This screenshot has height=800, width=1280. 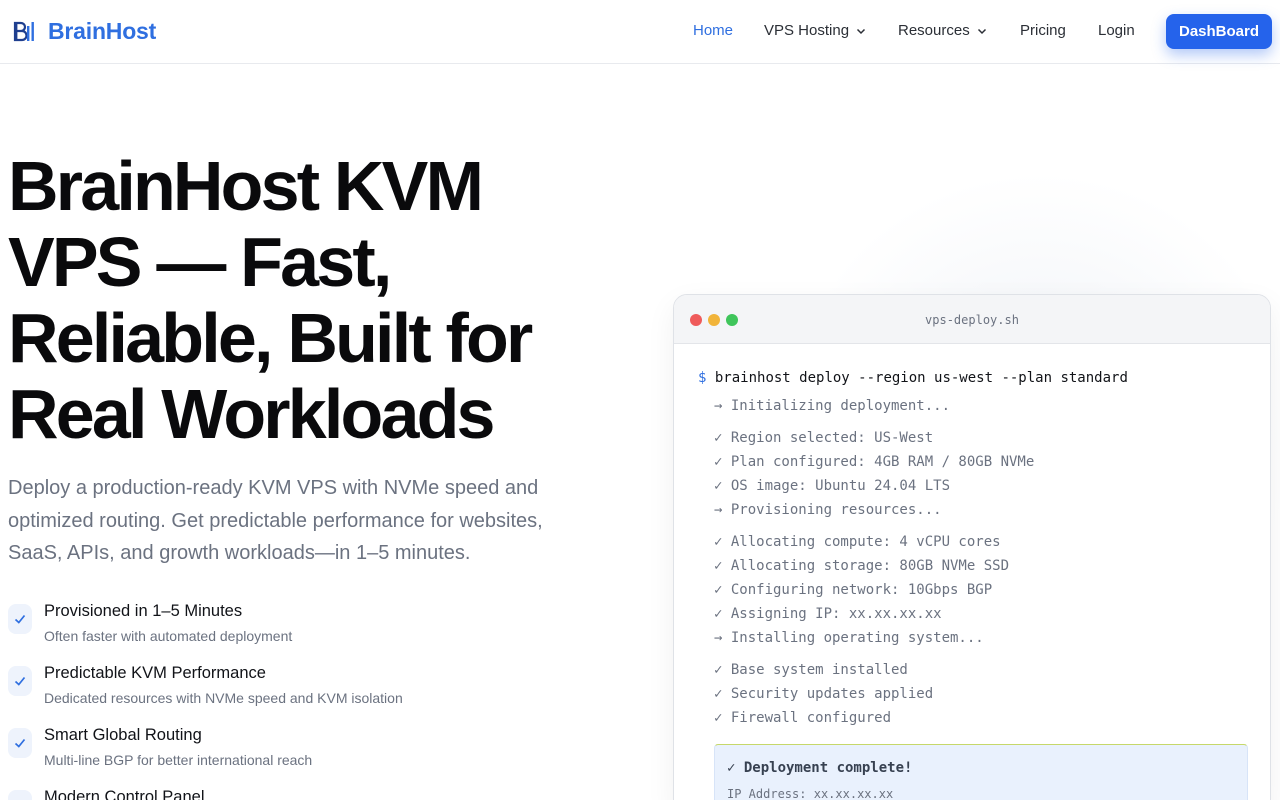 I want to click on feature-title: Modern Control Panel, so click(x=124, y=794).